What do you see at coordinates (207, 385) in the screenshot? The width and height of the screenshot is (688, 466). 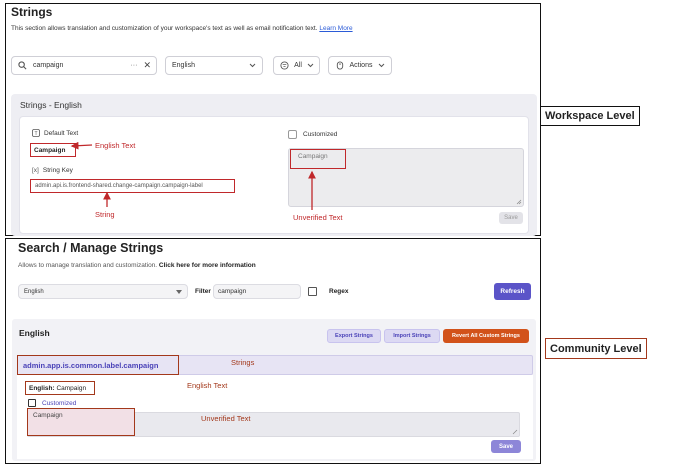 I see `community-english-annotation: English Text` at bounding box center [207, 385].